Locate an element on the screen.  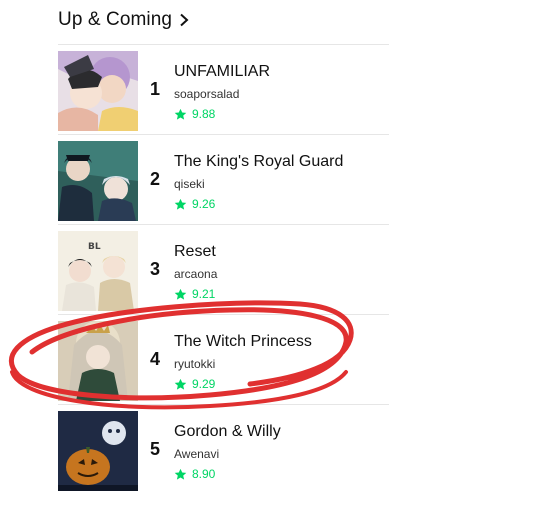
rating-value: 9.29 is located at coordinates (204, 384).